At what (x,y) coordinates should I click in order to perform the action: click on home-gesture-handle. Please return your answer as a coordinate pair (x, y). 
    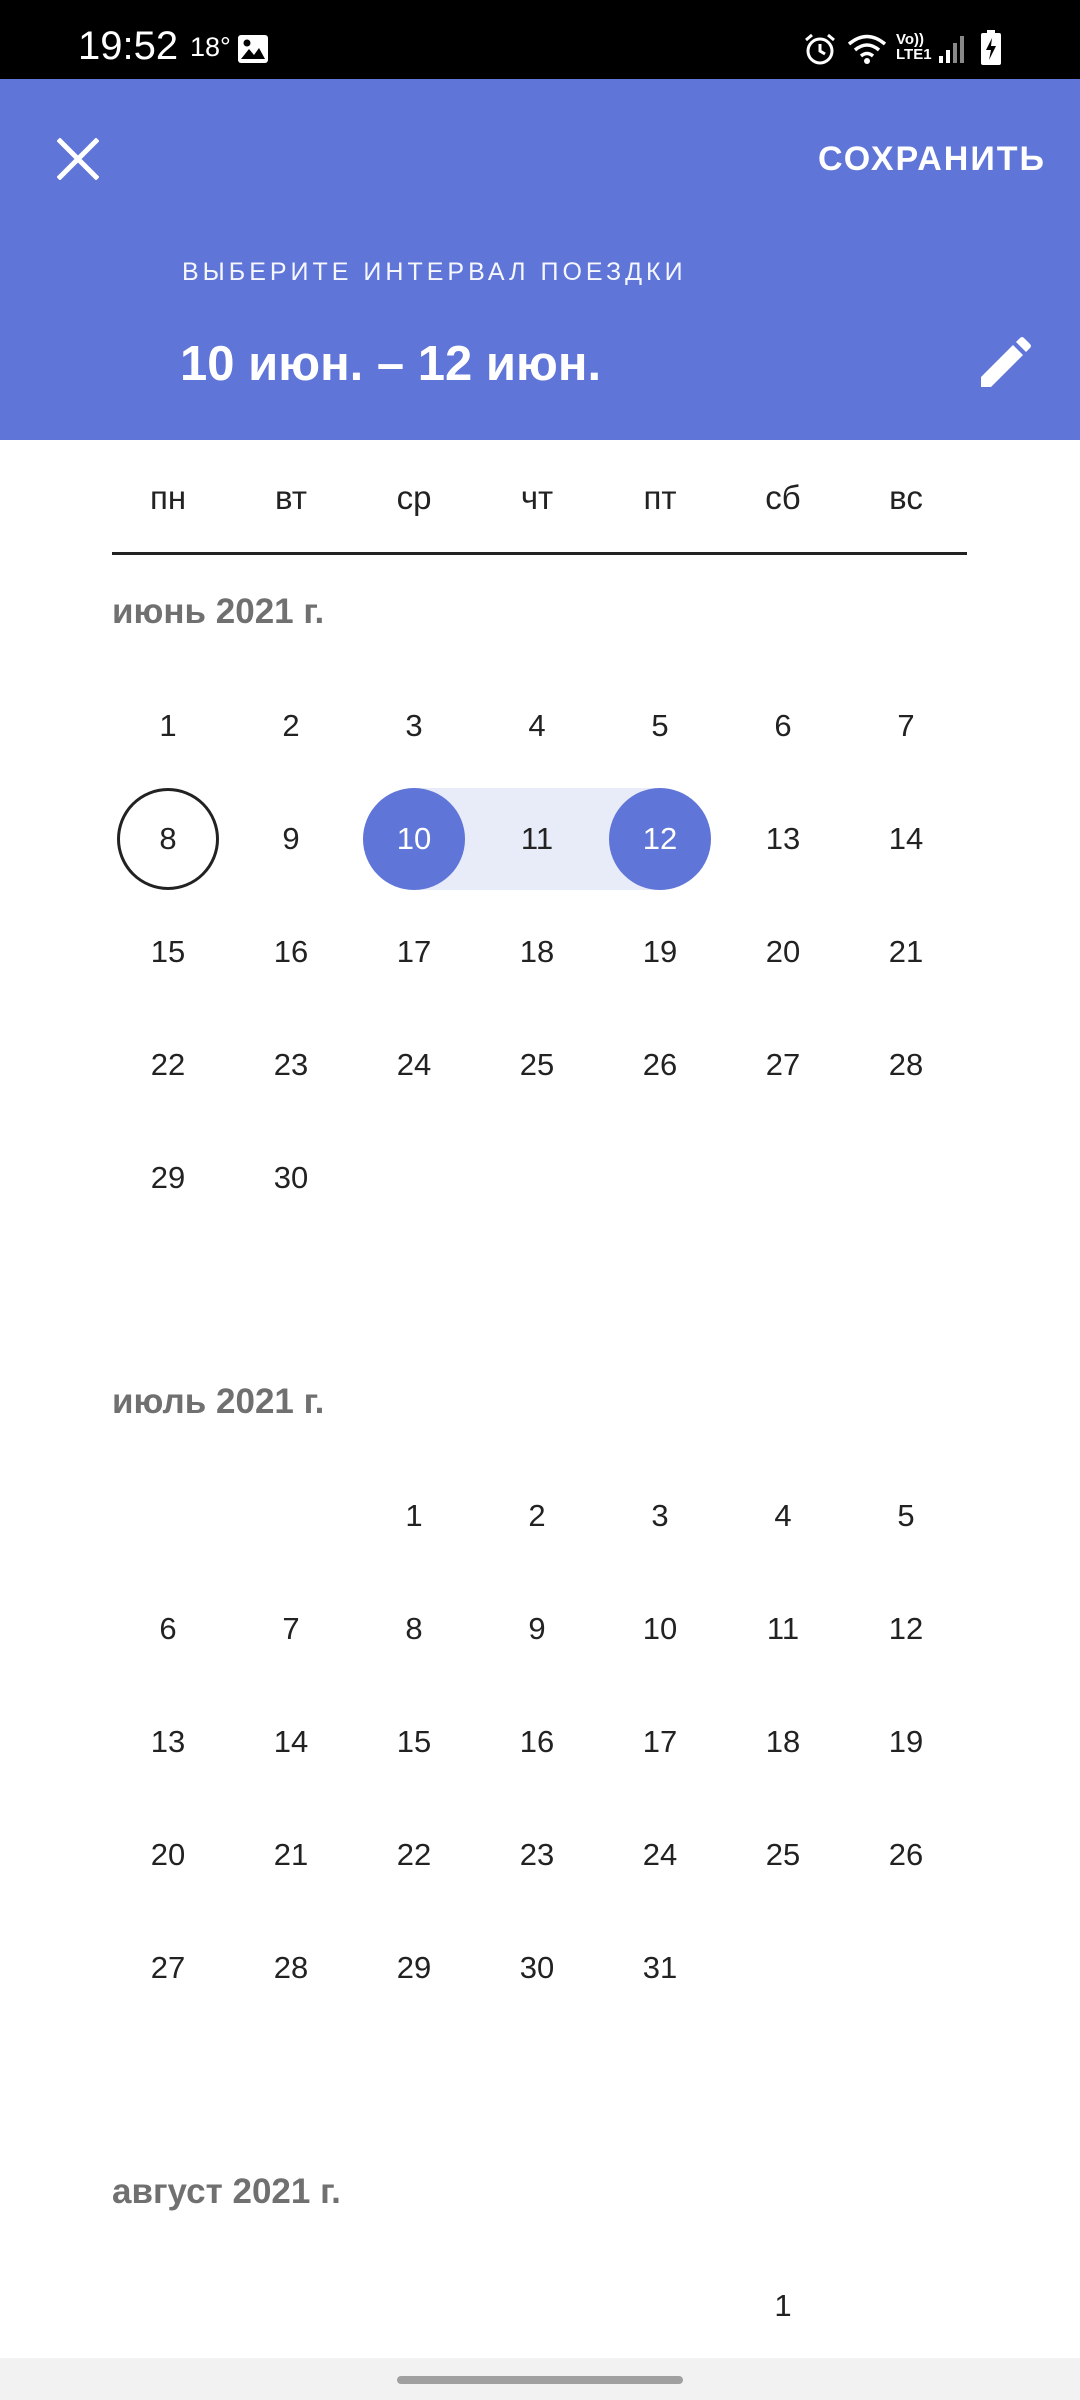
    Looking at the image, I should click on (540, 2380).